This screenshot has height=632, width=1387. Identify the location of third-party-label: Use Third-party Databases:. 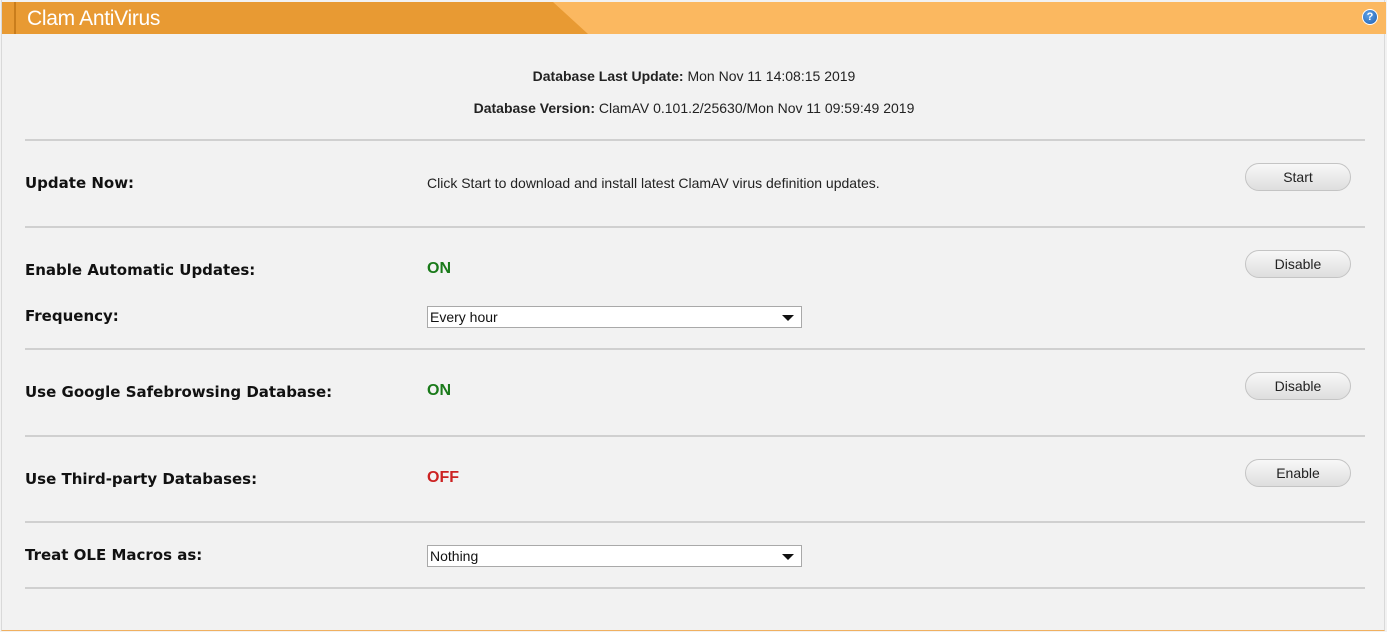
(141, 479).